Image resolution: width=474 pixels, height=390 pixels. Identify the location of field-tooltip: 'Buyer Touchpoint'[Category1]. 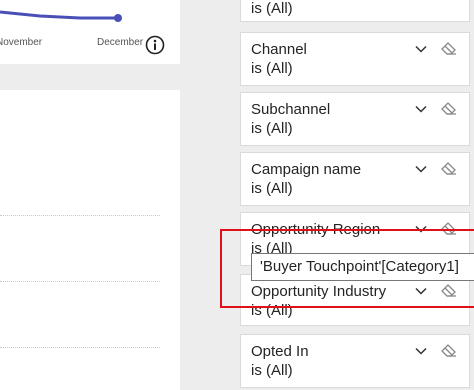
(362, 267).